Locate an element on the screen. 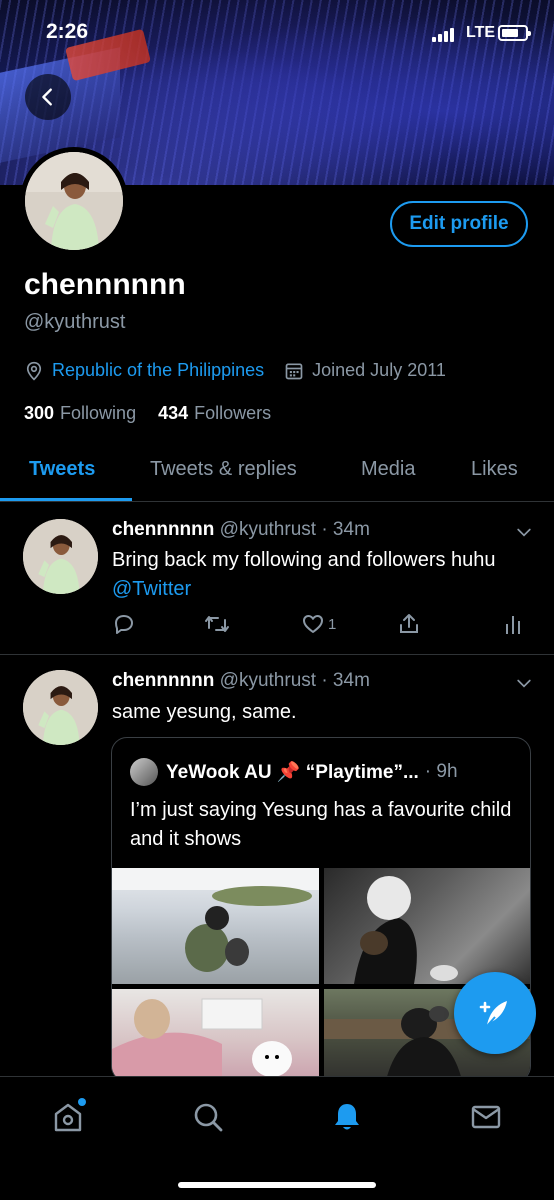 The width and height of the screenshot is (554, 1200). location-pin-icon is located at coordinates (34, 370).